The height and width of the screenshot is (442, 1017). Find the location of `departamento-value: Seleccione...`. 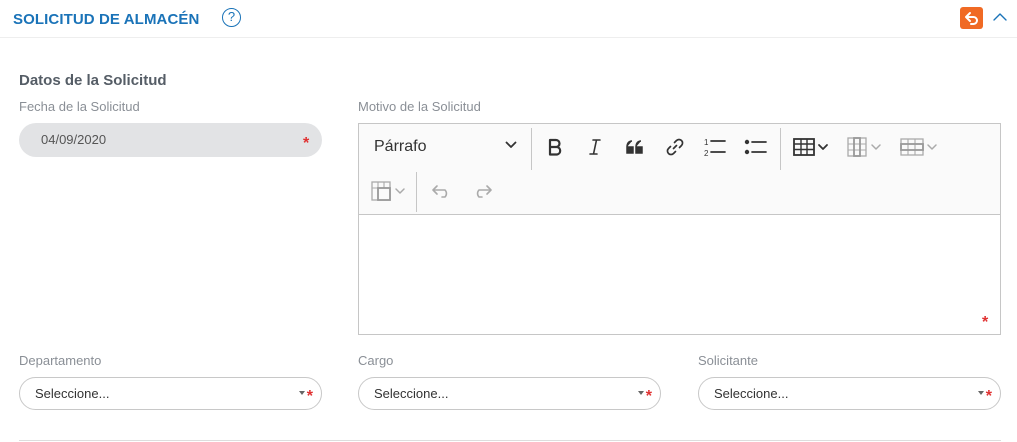

departamento-value: Seleccione... is located at coordinates (72, 393).